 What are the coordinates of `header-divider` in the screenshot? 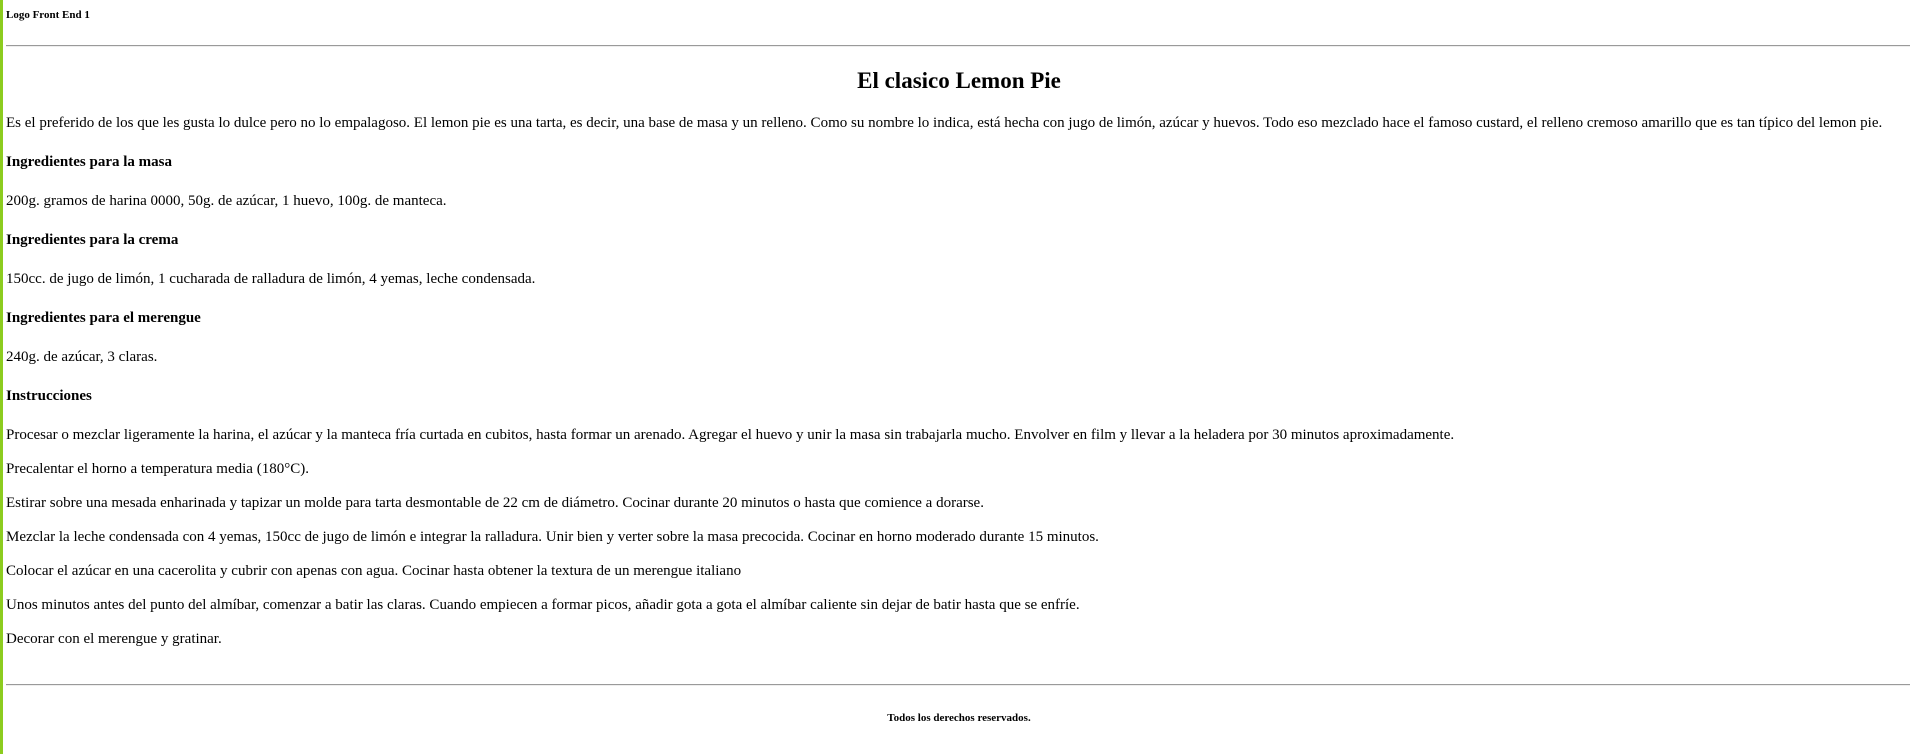 It's located at (958, 46).